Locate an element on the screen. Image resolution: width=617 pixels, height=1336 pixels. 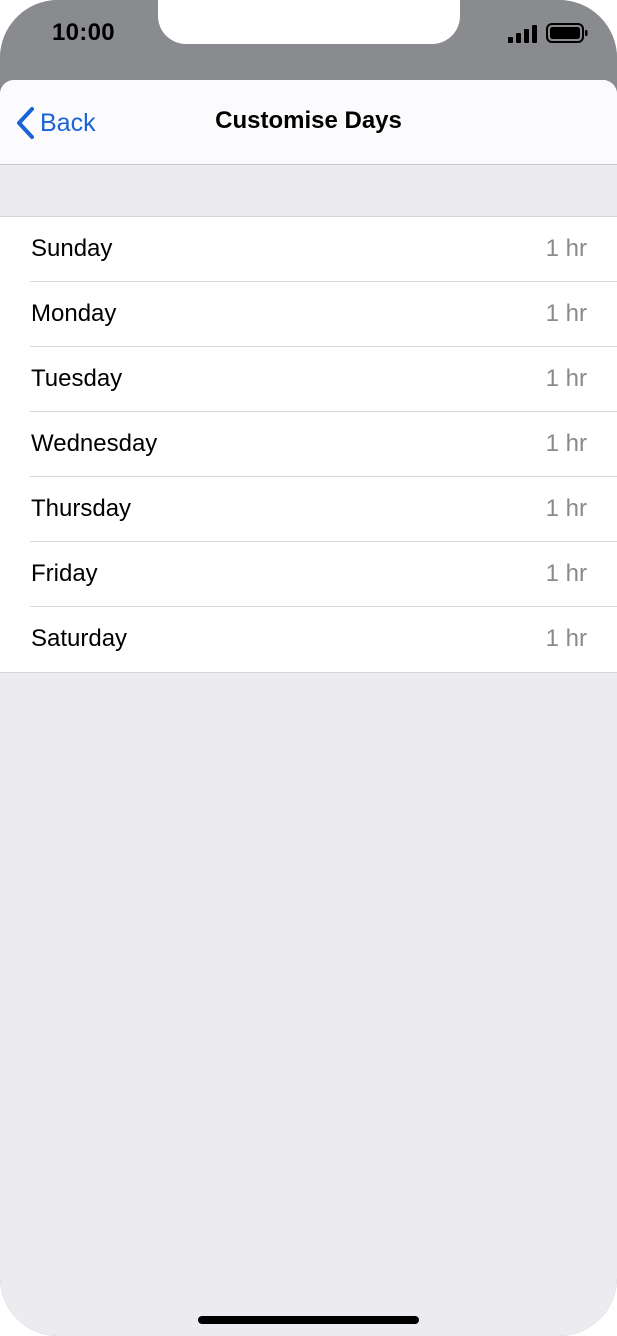
list-item-sunday: Sunday 1 hr is located at coordinates (308, 249).